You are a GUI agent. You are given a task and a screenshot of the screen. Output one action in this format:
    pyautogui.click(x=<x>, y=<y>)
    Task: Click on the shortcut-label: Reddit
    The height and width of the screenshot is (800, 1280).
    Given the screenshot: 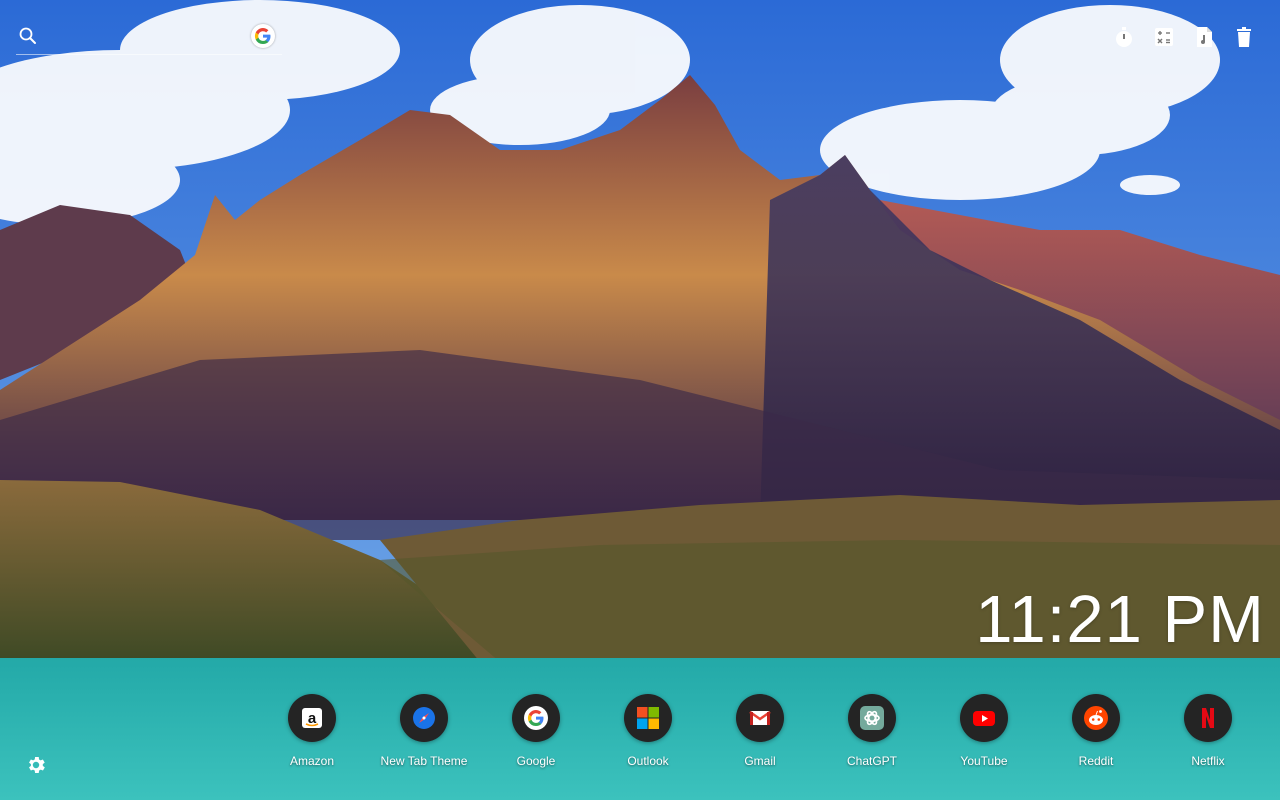 What is the action you would take?
    pyautogui.click(x=1096, y=761)
    